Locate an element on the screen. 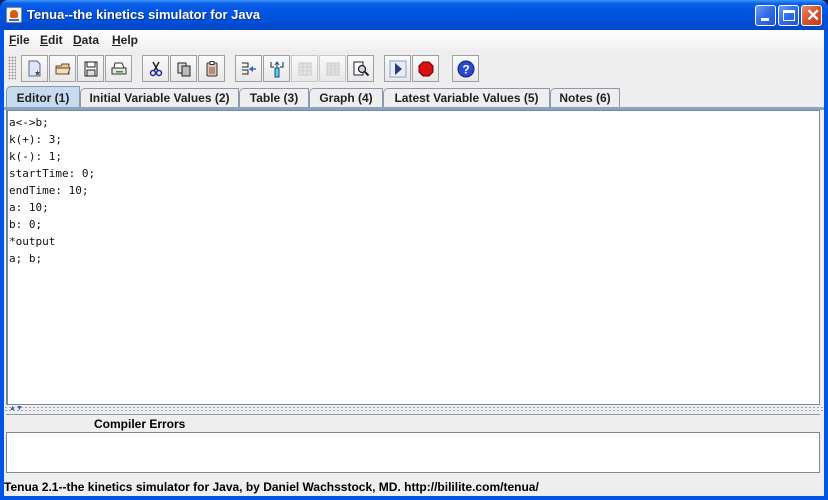  editor-line: a<->b; is located at coordinates (29, 122).